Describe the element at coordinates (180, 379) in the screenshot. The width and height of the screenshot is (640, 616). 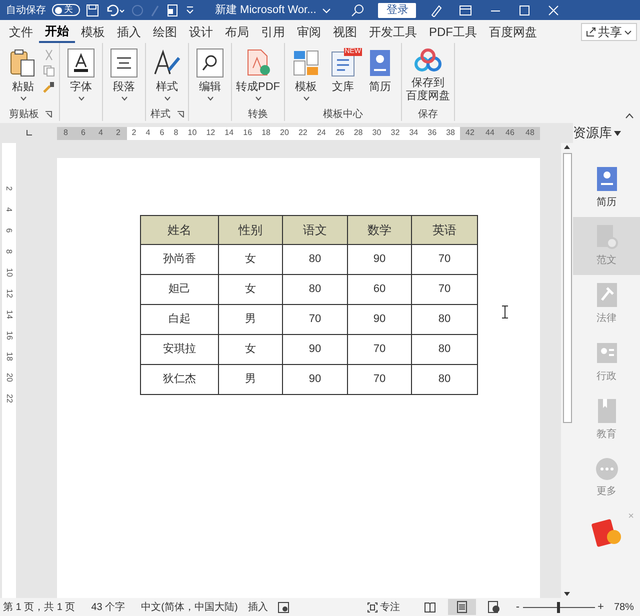
I see `table-cell: 狄仁杰` at that location.